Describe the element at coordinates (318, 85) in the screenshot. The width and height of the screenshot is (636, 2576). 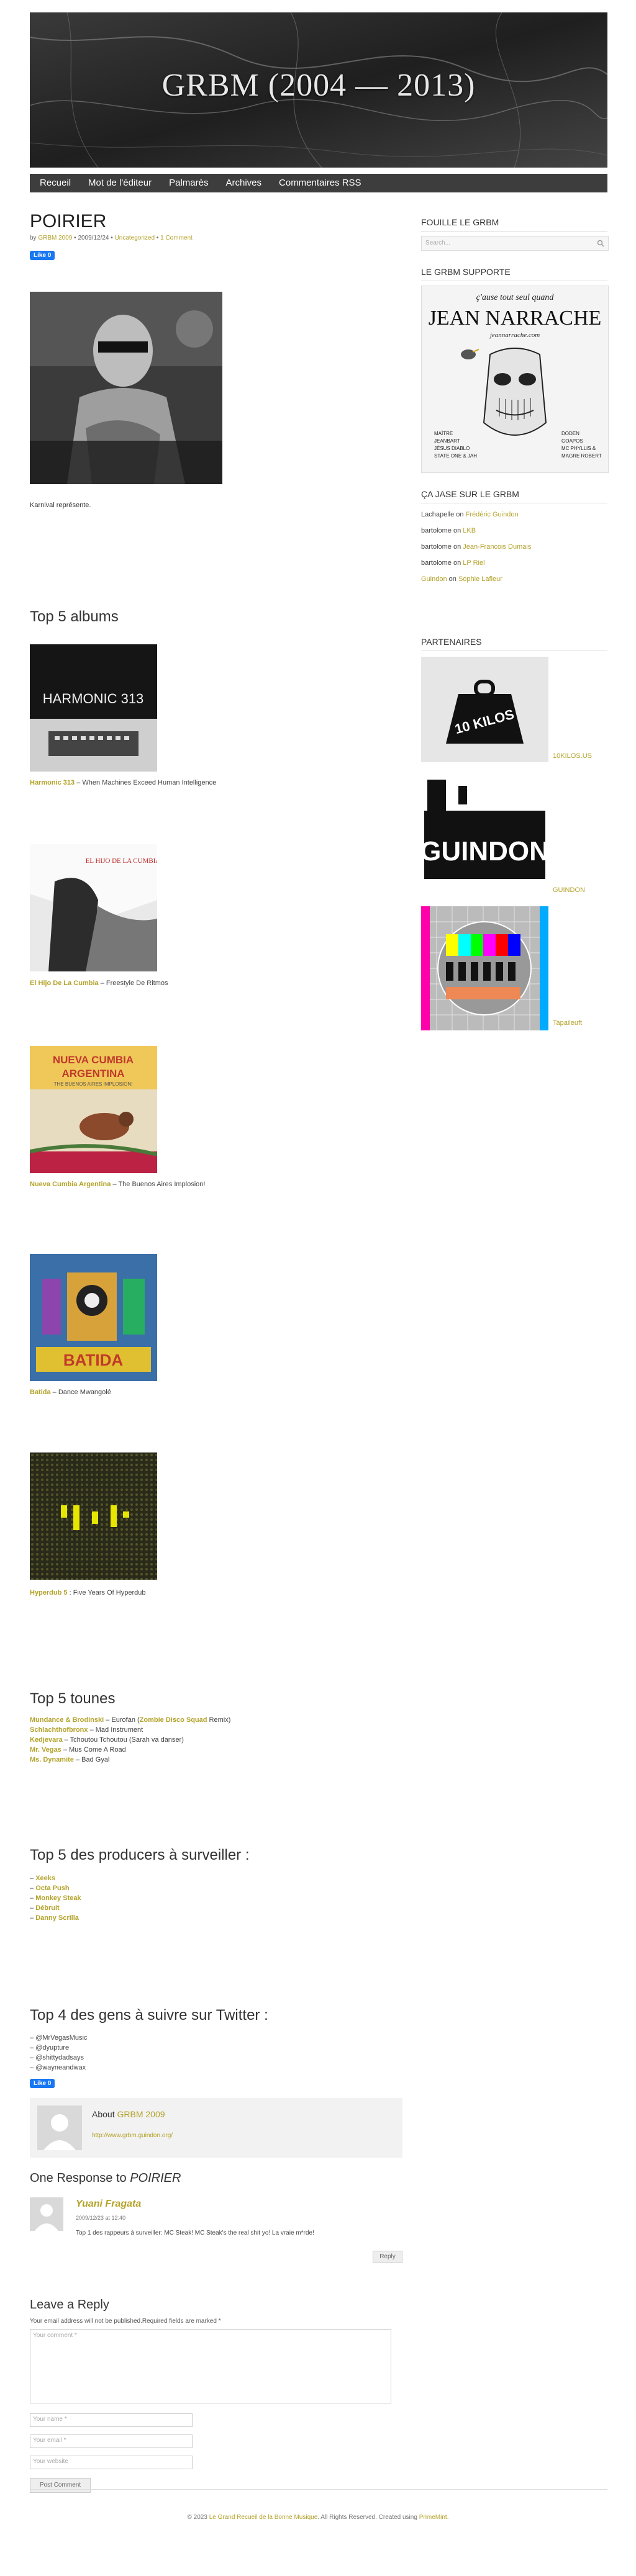
I see `site-title: GRBM (2004 — 2013)` at that location.